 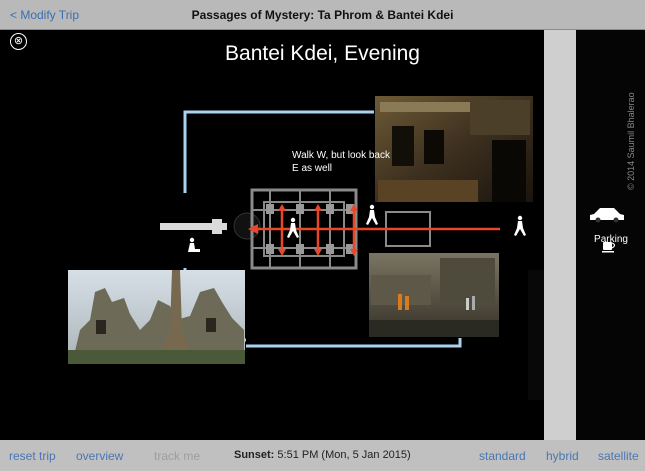 I want to click on copyright-text: © 2014 Saumil Bhalerao, so click(x=631, y=141).